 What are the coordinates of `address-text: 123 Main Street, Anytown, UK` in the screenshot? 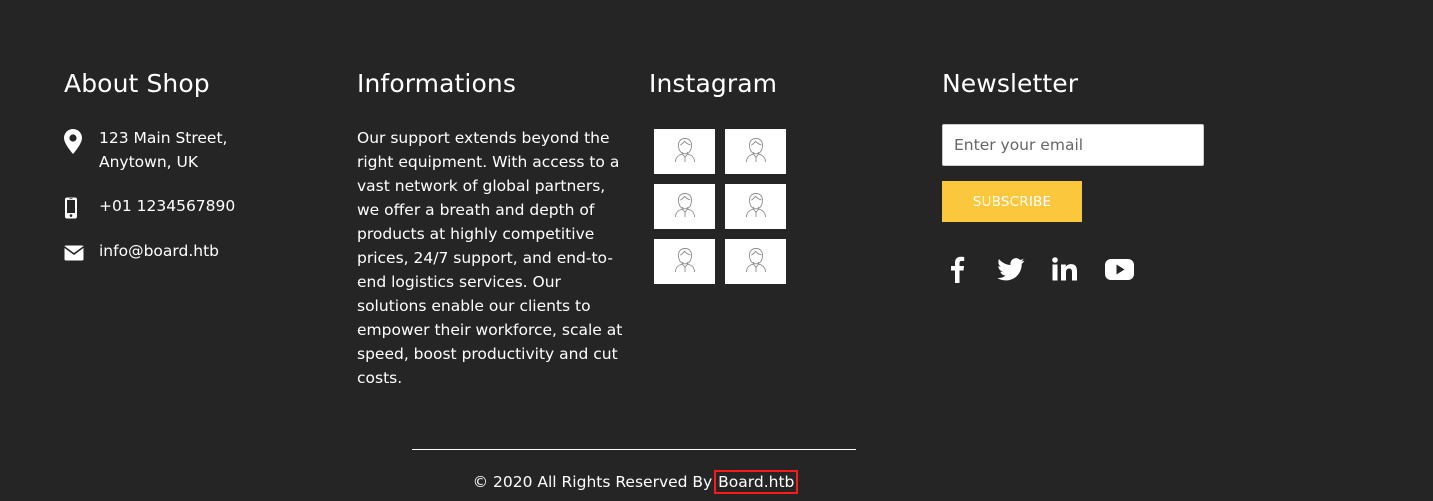 It's located at (163, 150).